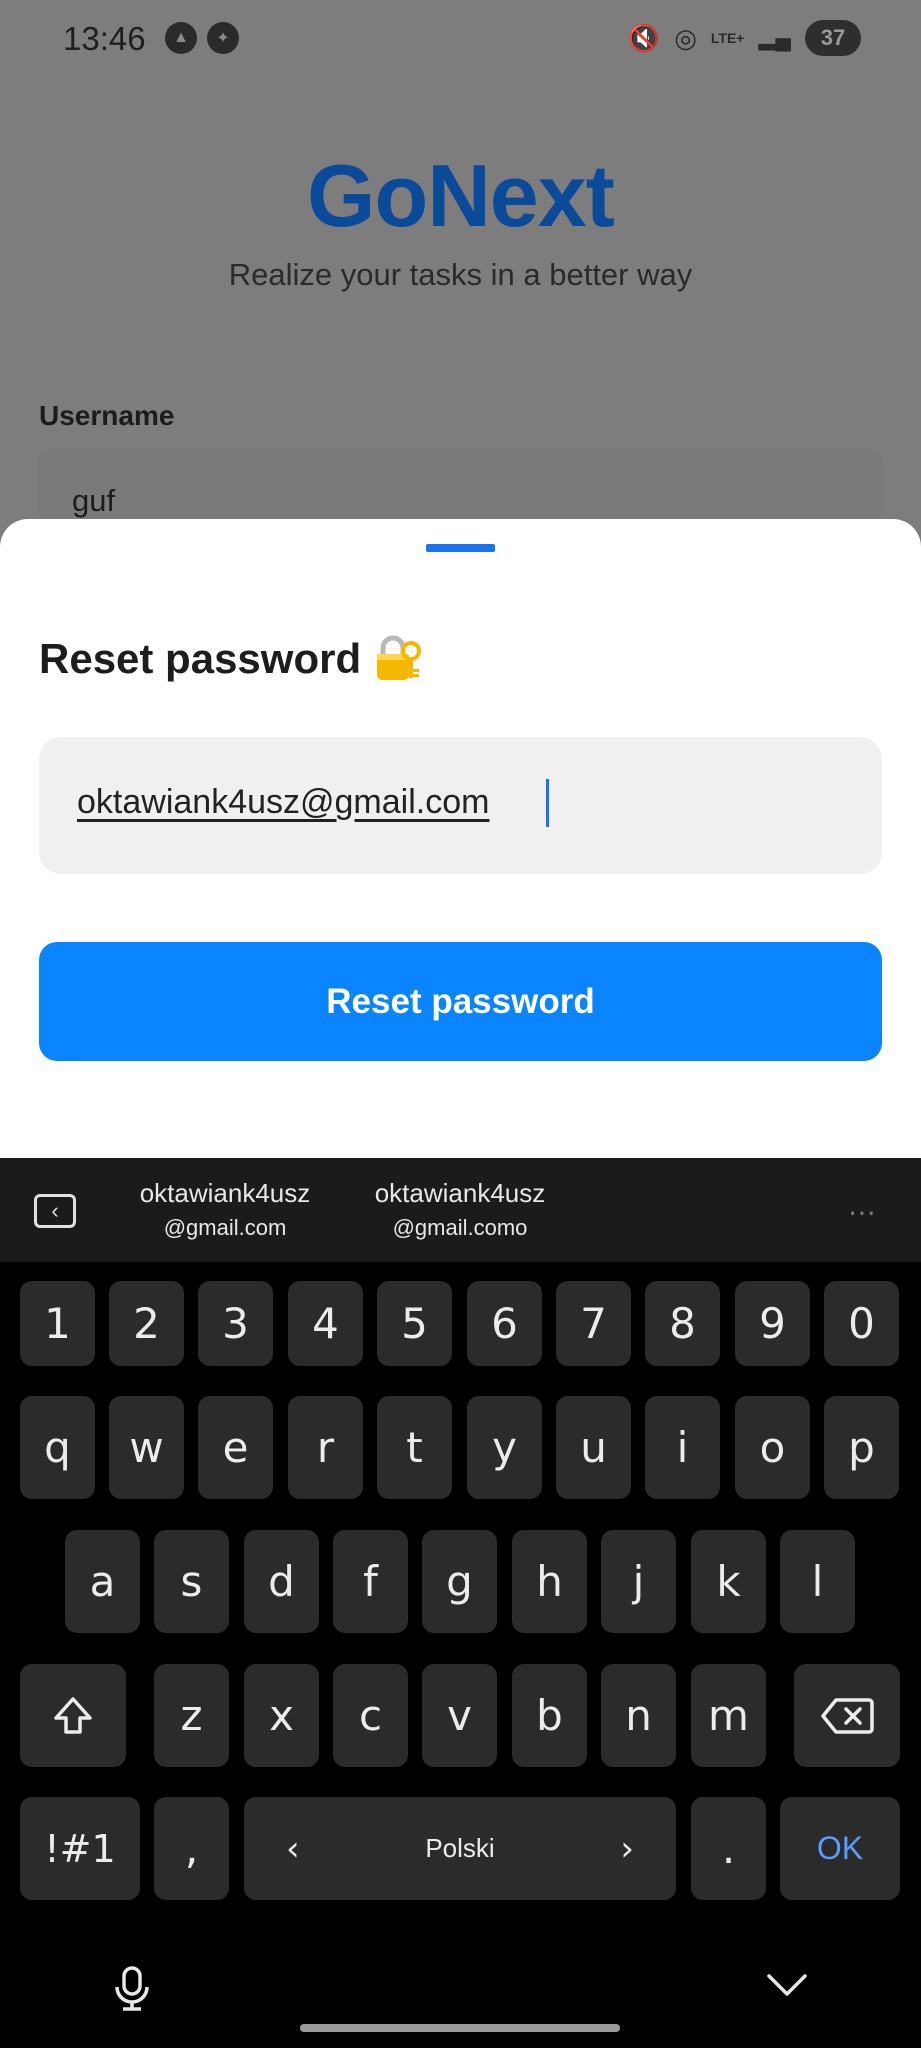  I want to click on space-key: ‹ Polski ›, so click(460, 1848).